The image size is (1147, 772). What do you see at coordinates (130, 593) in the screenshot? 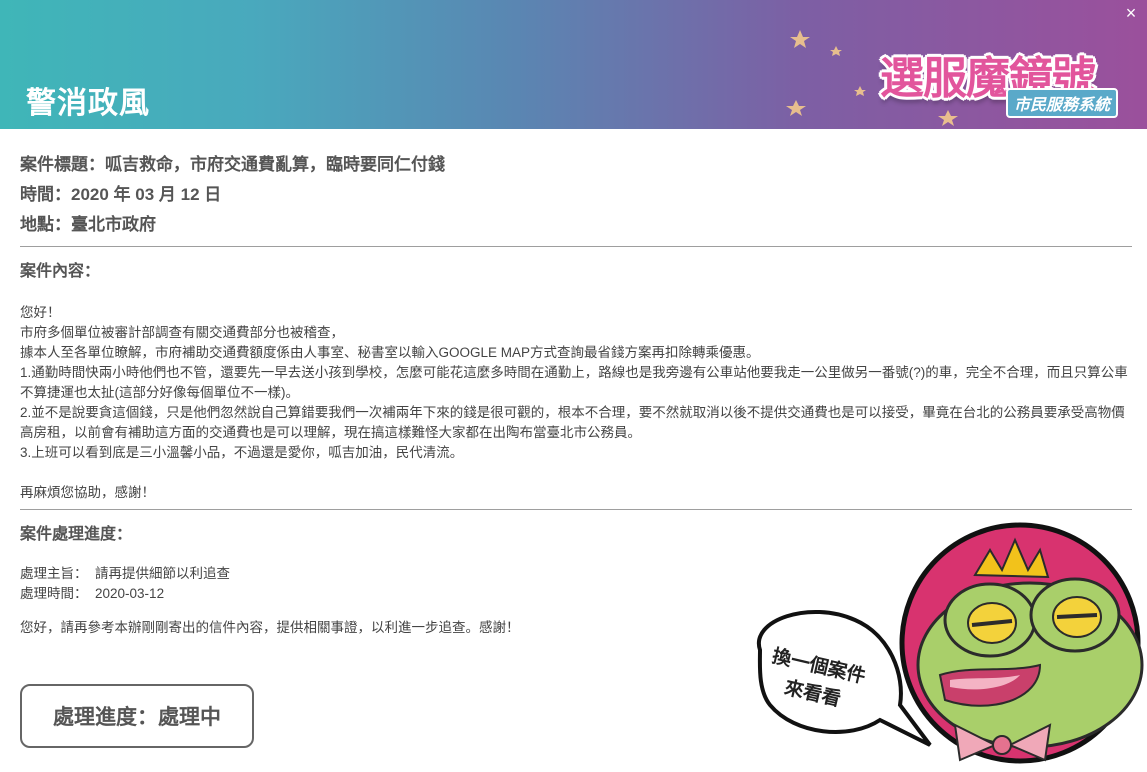
I see `progress-time-value: 2020-03-12` at bounding box center [130, 593].